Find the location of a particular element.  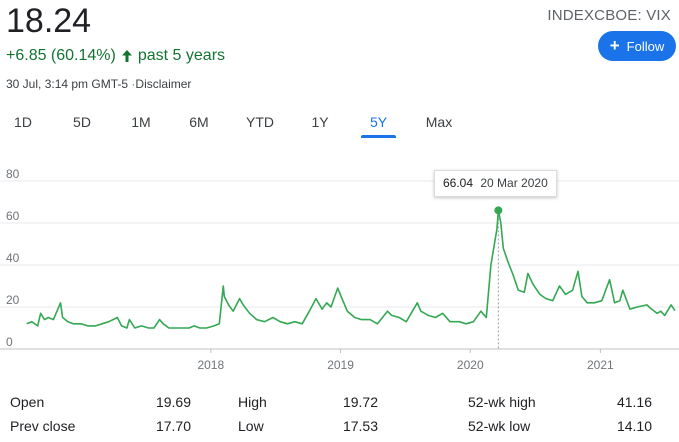

follow-button: + Follow is located at coordinates (637, 46).